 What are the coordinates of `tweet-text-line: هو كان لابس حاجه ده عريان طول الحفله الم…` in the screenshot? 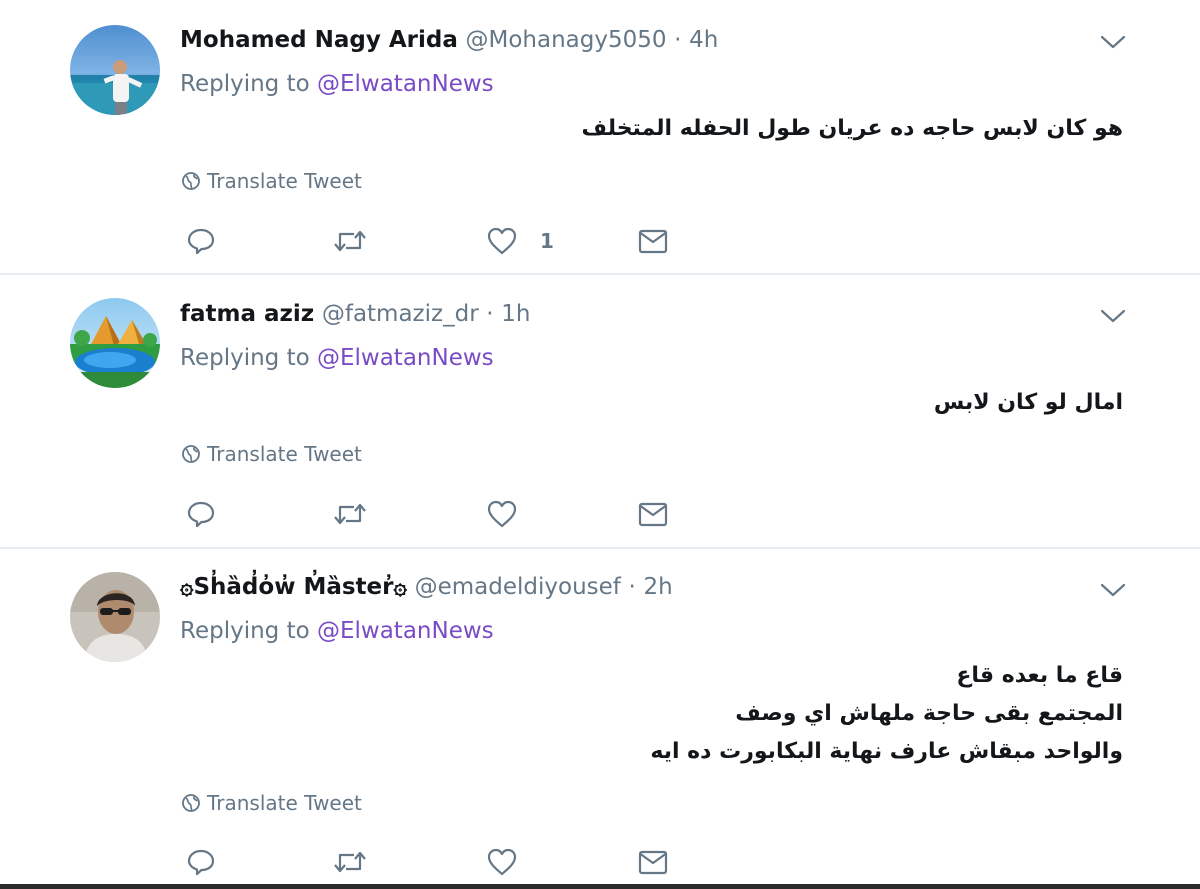 It's located at (852, 128).